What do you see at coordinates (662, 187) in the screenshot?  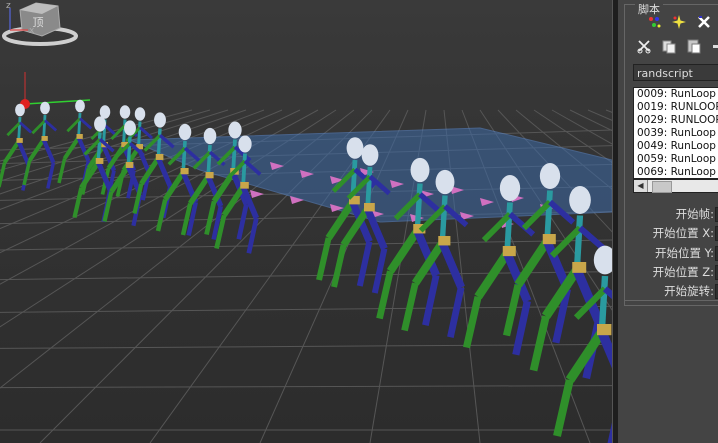 I see `scroll-thumb` at bounding box center [662, 187].